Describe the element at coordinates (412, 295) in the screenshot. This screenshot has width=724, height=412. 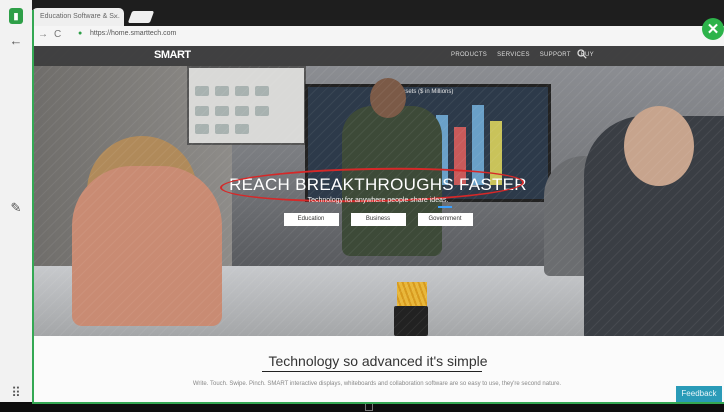
I see `pencils-image` at that location.